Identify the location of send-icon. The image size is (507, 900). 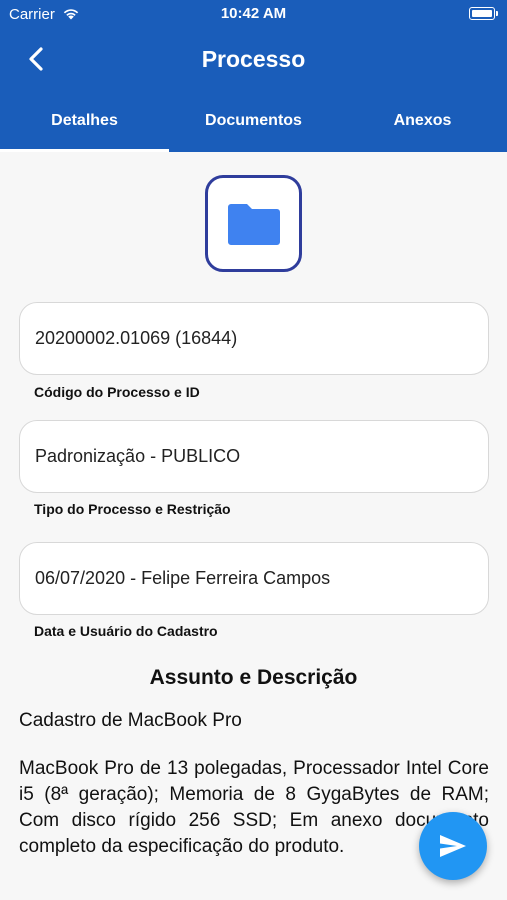
(453, 846).